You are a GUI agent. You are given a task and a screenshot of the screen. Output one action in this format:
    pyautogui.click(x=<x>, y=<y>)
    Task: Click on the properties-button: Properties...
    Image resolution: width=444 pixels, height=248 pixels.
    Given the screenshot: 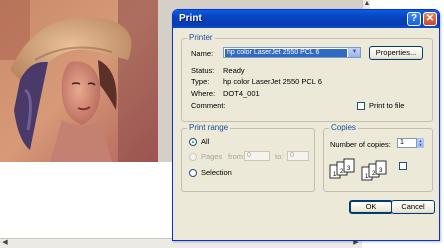 What is the action you would take?
    pyautogui.click(x=396, y=53)
    